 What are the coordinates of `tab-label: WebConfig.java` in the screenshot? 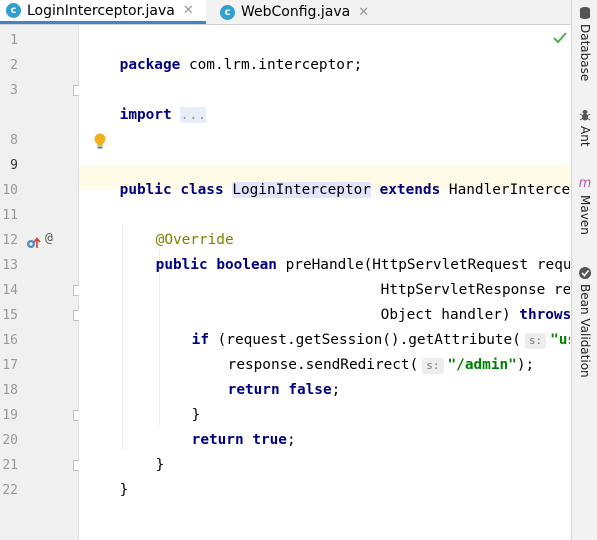 It's located at (296, 12).